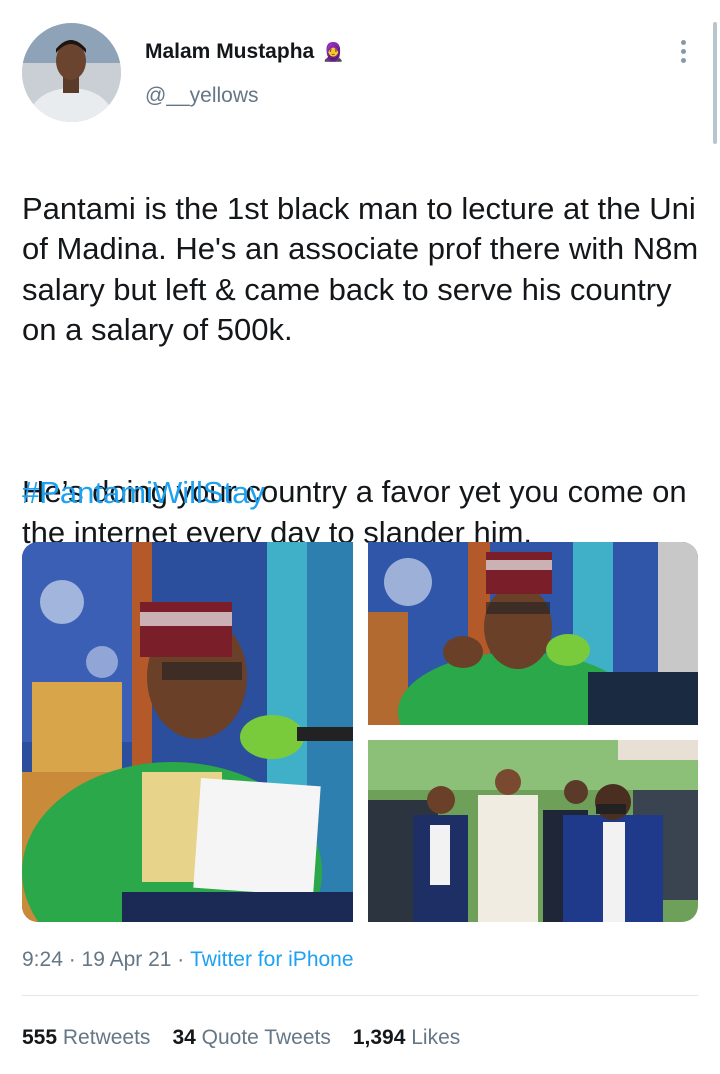 This screenshot has height=1074, width=720. What do you see at coordinates (333, 52) in the screenshot?
I see `person-emoji-icon: 🧕` at bounding box center [333, 52].